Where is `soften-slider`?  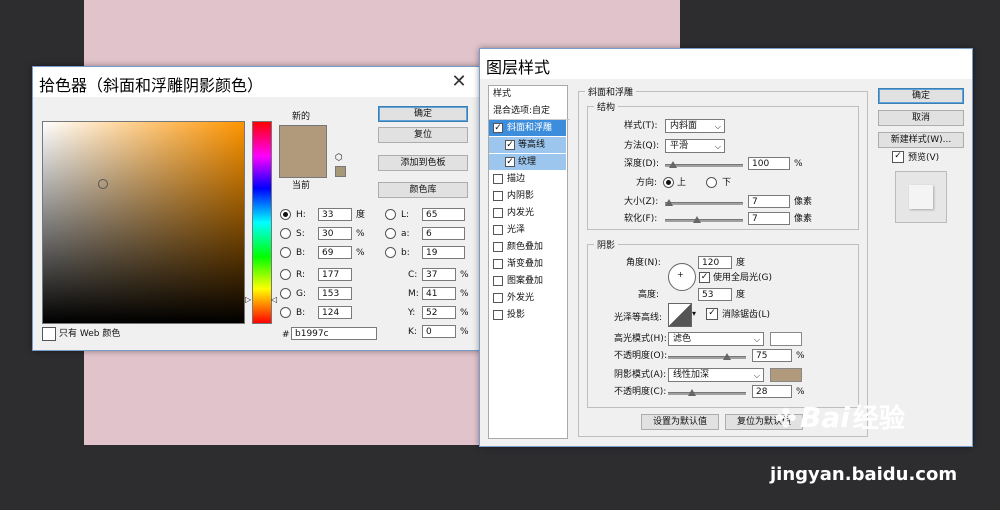
soften-slider is located at coordinates (704, 219).